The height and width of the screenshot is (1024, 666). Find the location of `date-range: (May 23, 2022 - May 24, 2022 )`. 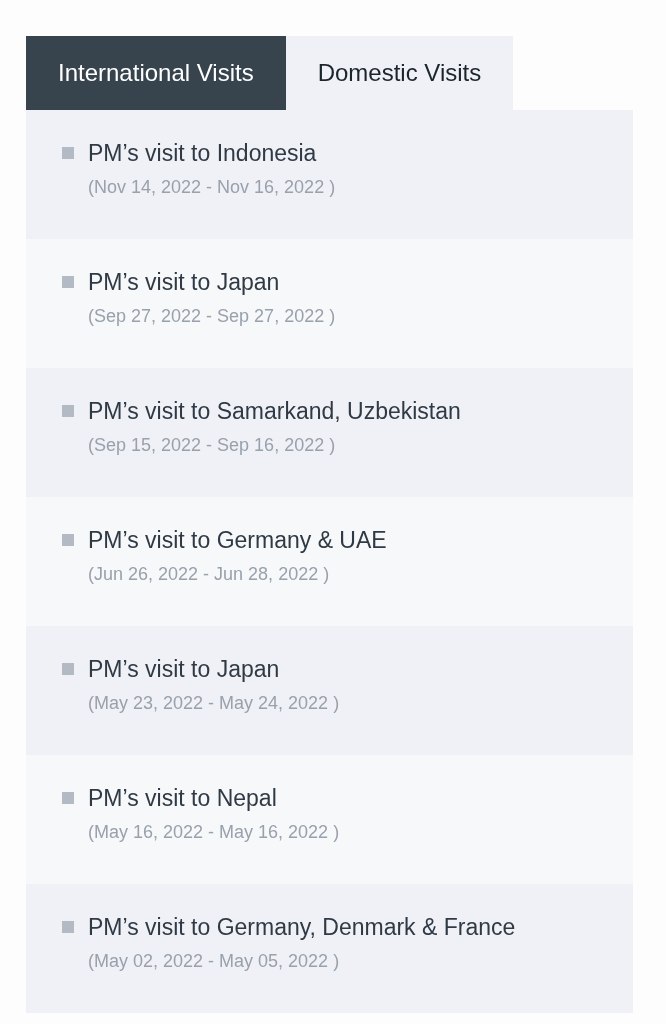

date-range: (May 23, 2022 - May 24, 2022 ) is located at coordinates (214, 703).